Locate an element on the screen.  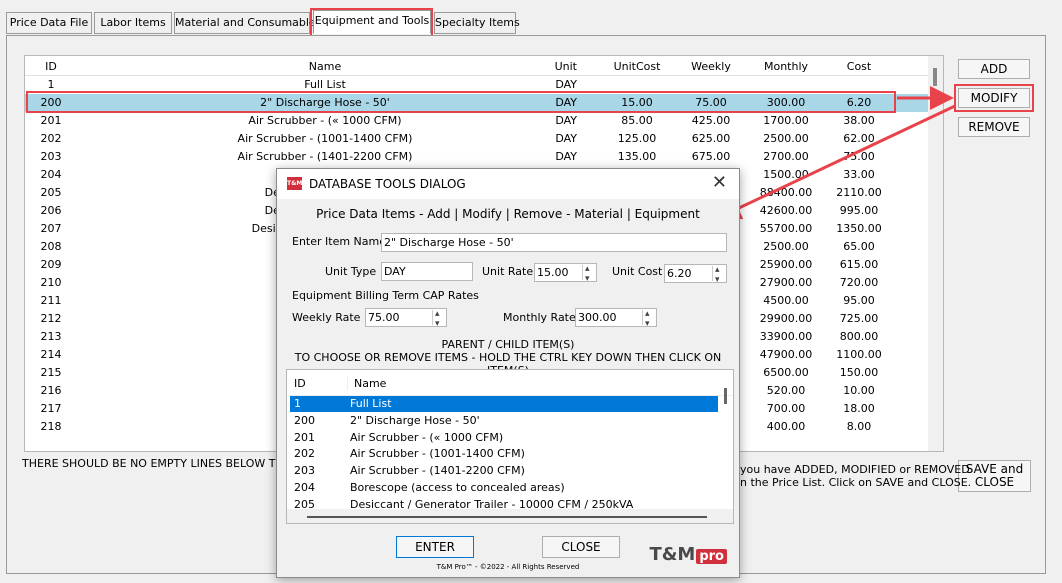
enter-button: ENTER is located at coordinates (435, 547).